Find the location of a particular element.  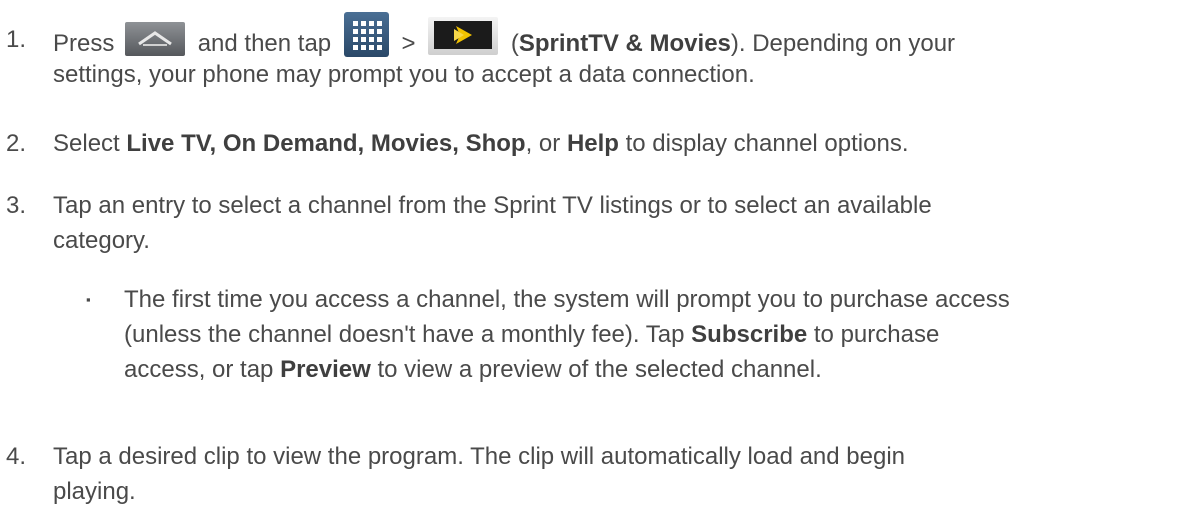

step-1-line-1-rest: ). Depending on your is located at coordinates (843, 43).